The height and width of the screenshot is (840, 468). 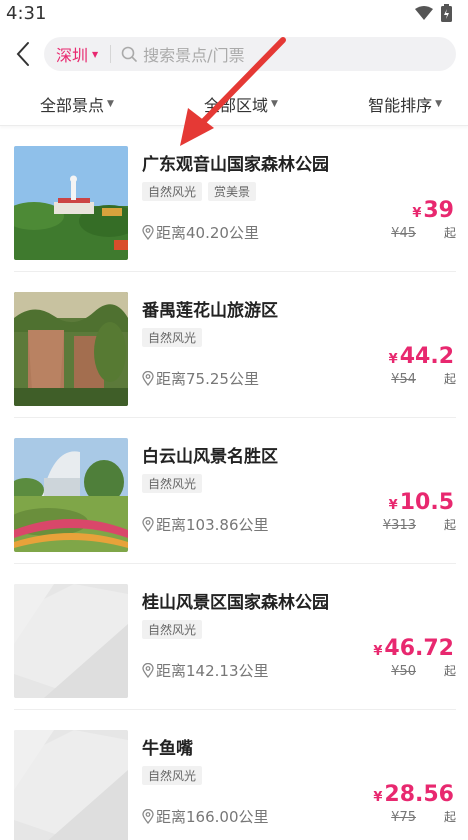 I want to click on original-price-value: 45, so click(x=407, y=233).